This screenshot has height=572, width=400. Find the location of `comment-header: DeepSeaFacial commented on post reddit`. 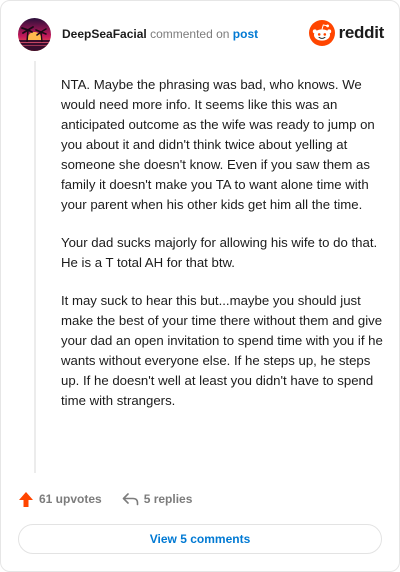

comment-header: DeepSeaFacial commented on post reddit is located at coordinates (201, 35).